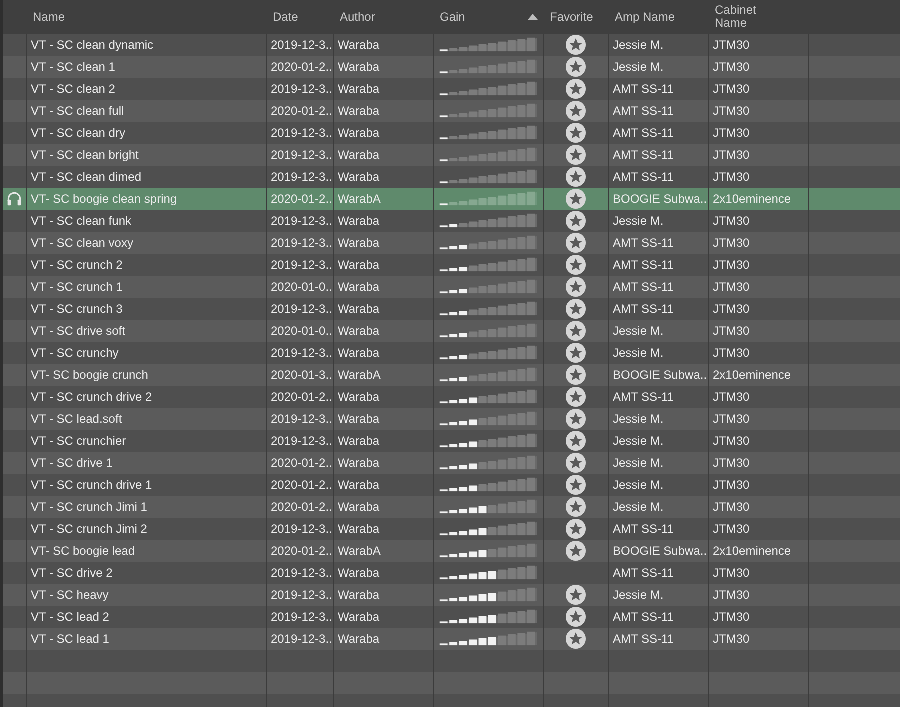  What do you see at coordinates (73, 67) in the screenshot?
I see `preset-name: VT - SC clean 1` at bounding box center [73, 67].